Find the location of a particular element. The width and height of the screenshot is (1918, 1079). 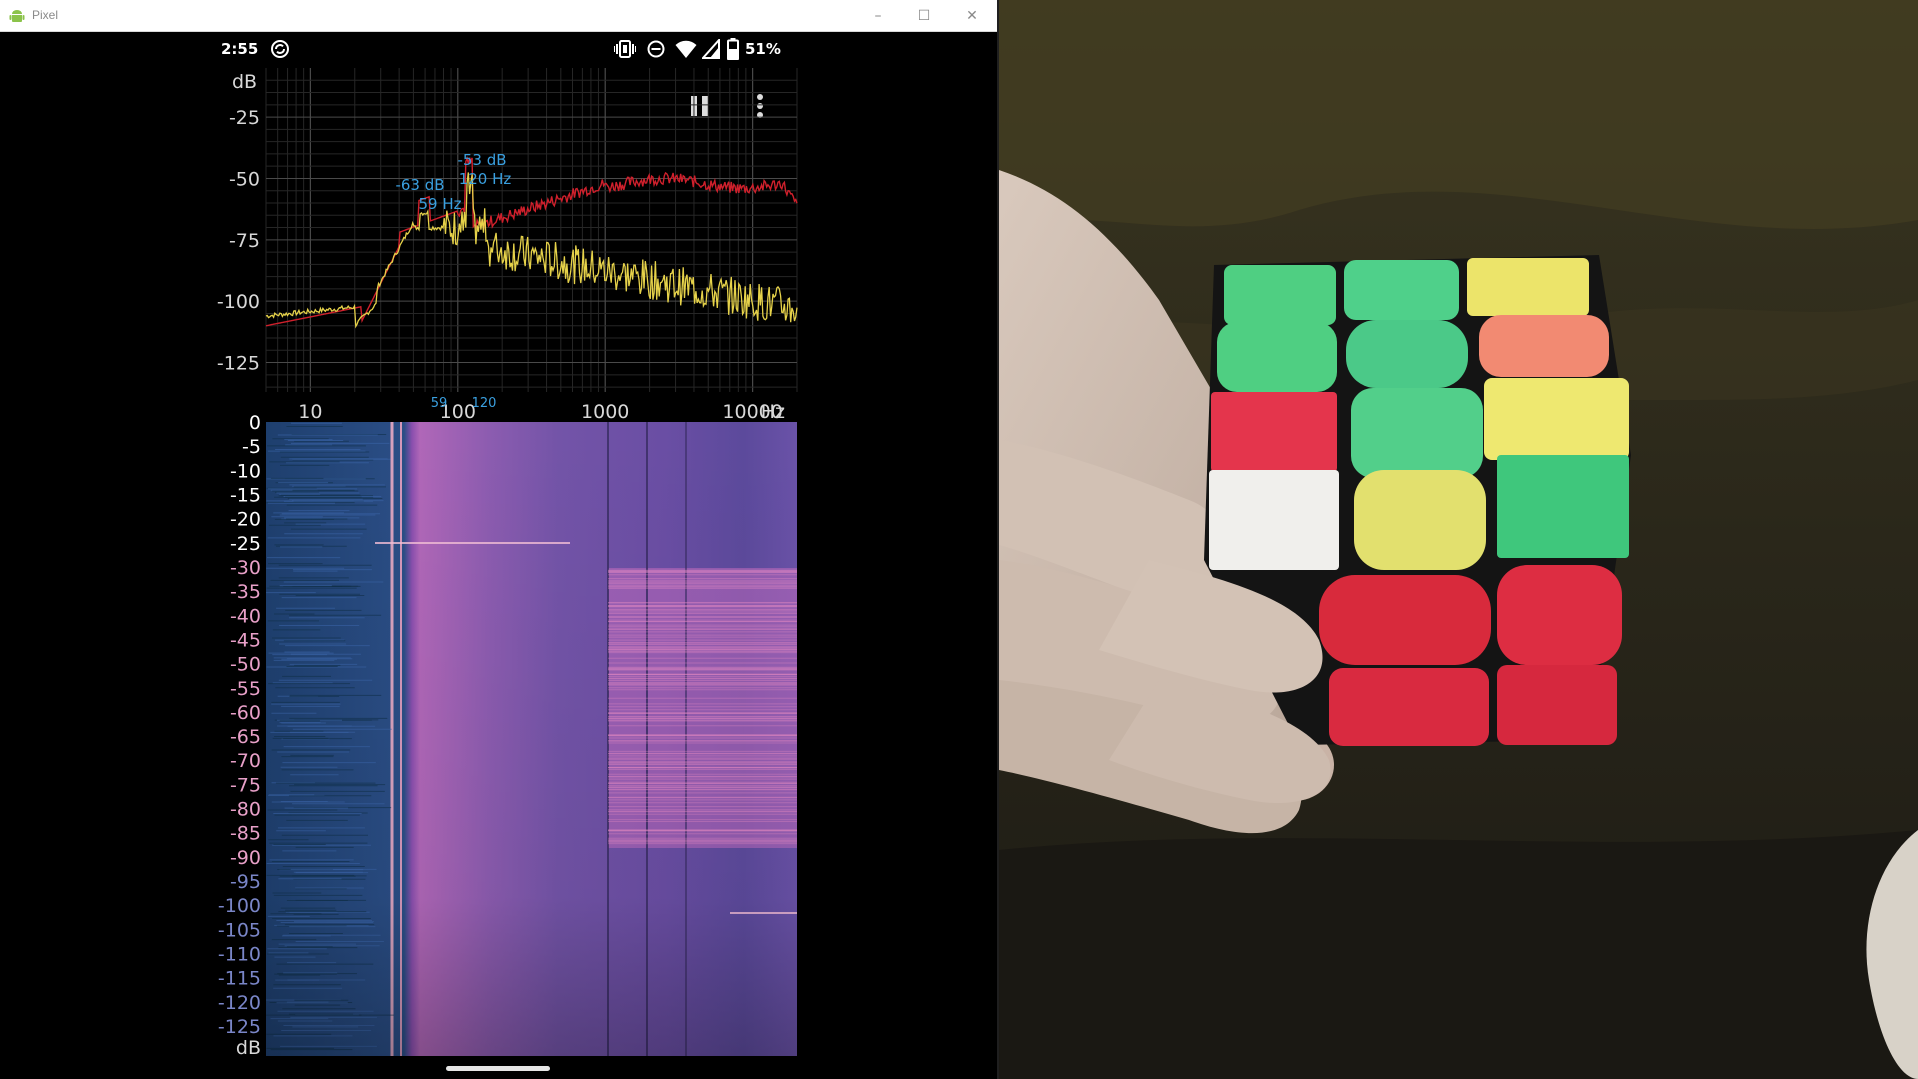

spectrum-y-tick: -75 is located at coordinates (244, 241).